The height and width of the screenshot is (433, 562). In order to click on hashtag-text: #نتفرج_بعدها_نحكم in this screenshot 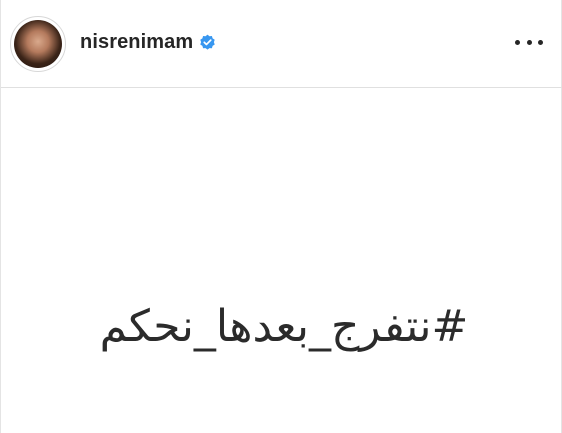, I will do `click(284, 326)`.